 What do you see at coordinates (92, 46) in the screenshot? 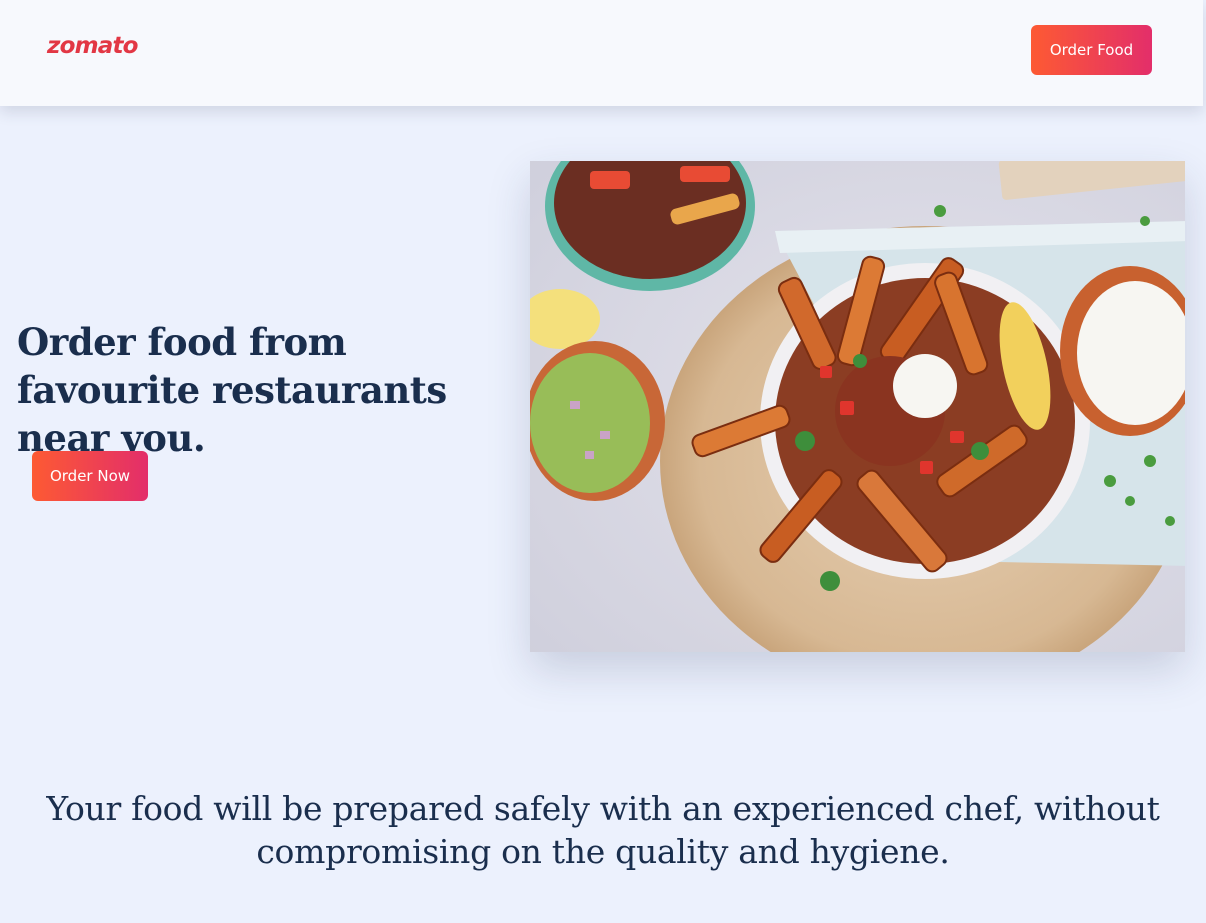
I see `zomato-logo: zomato` at bounding box center [92, 46].